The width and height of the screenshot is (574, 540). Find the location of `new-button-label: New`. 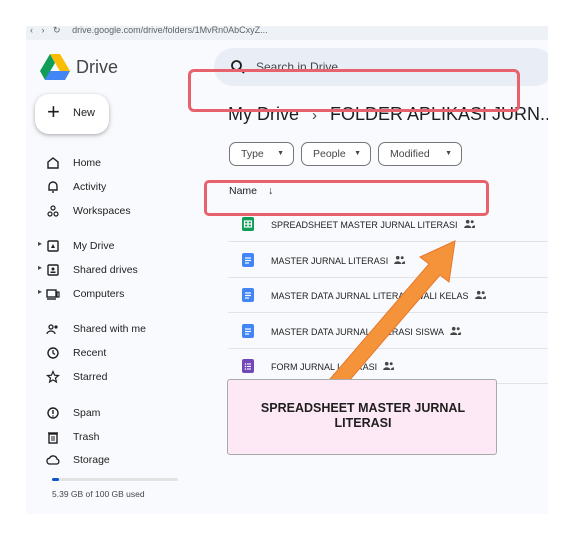

new-button-label: New is located at coordinates (84, 113).